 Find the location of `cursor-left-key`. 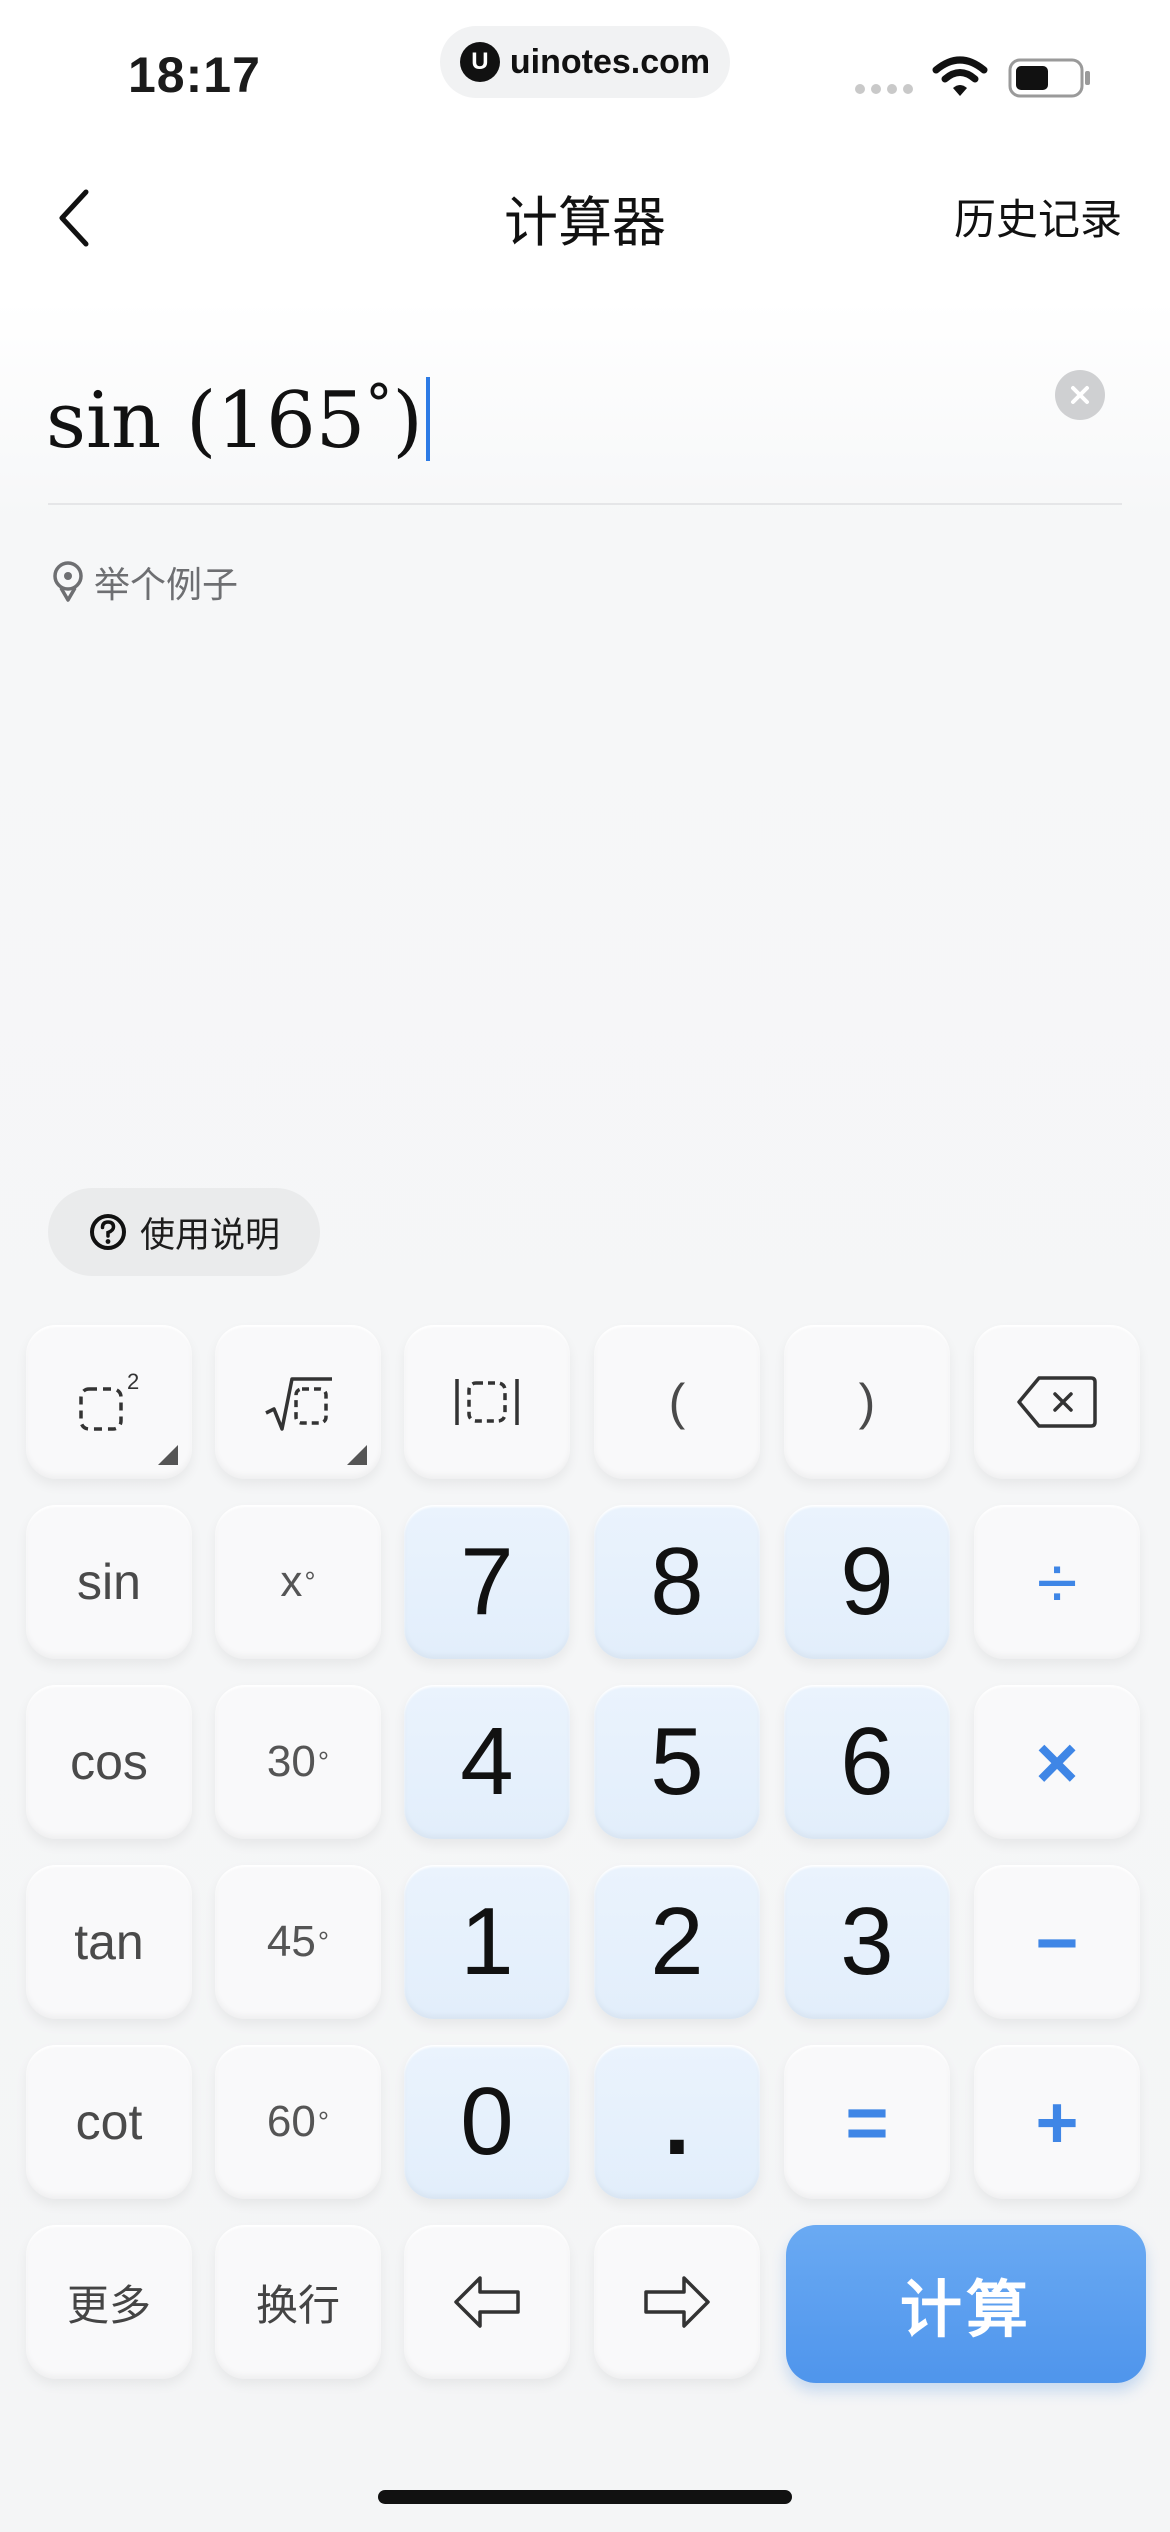

cursor-left-key is located at coordinates (487, 2302).